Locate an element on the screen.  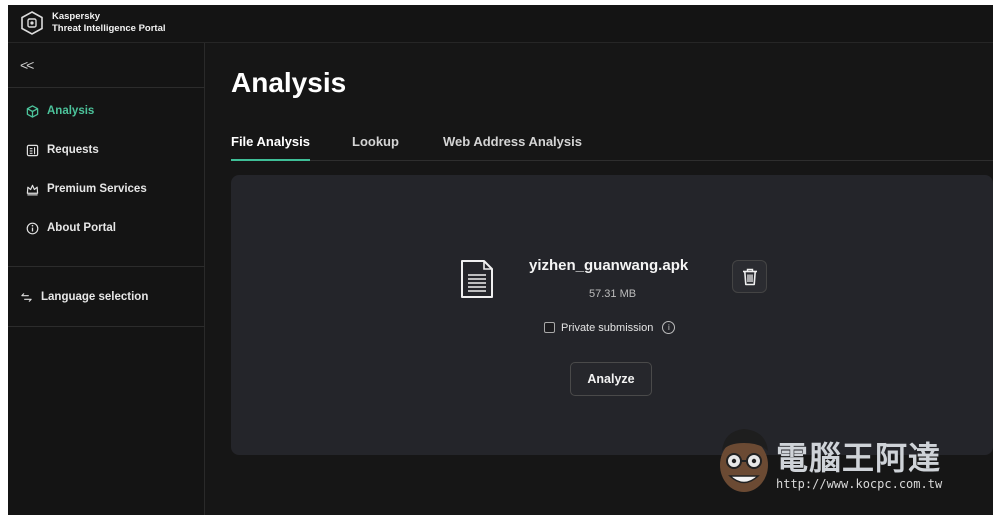
document-list-icon is located at coordinates (32, 150).